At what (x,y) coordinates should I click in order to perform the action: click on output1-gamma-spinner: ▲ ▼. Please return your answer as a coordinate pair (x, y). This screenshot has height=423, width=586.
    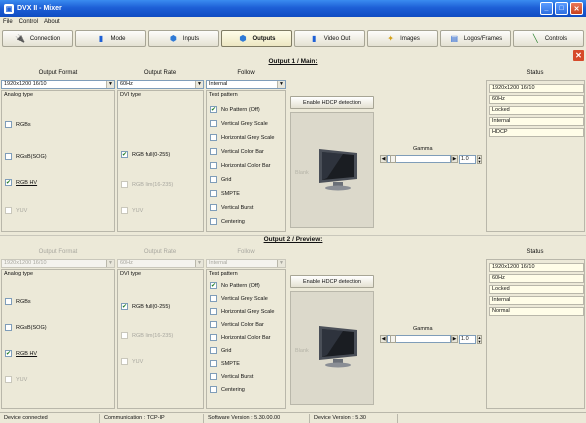
    Looking at the image, I should click on (479, 159).